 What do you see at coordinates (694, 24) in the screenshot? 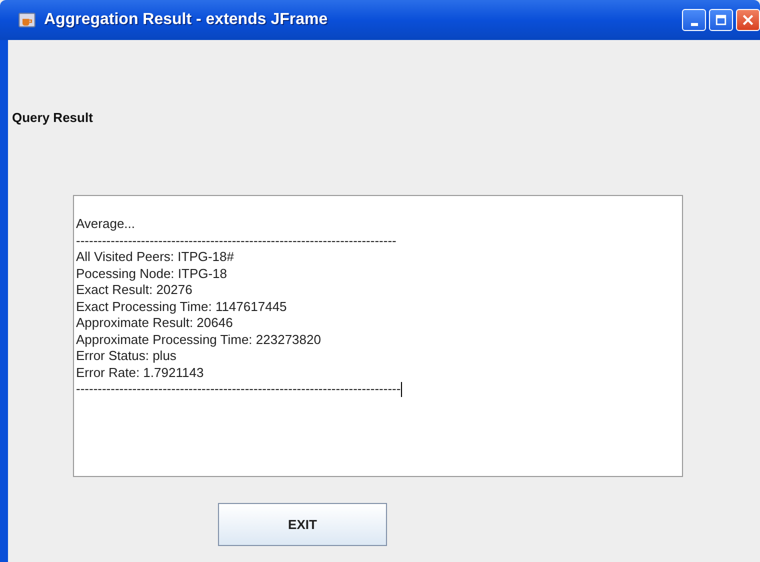
I see `minimize-icon` at bounding box center [694, 24].